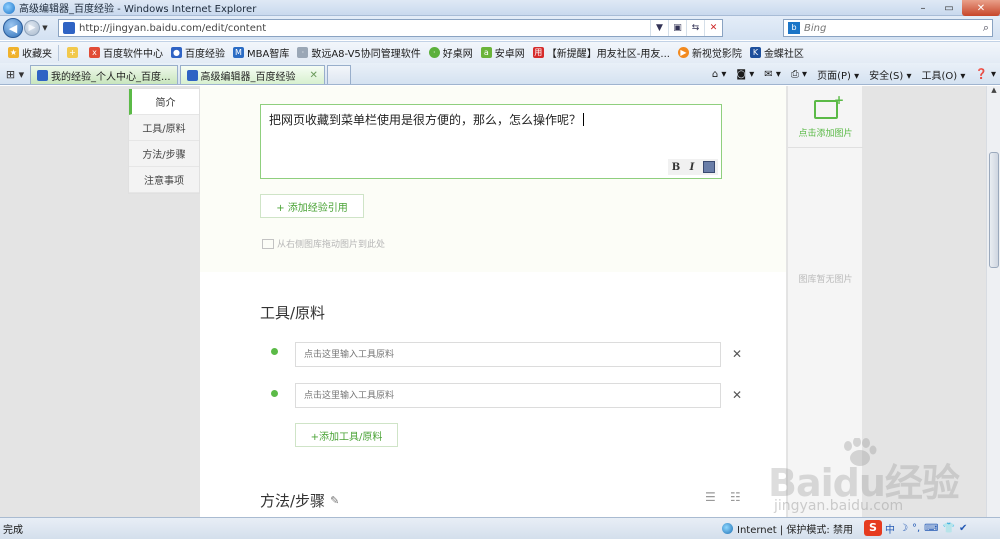 Image resolution: width=1000 pixels, height=539 pixels. Describe the element at coordinates (164, 180) in the screenshot. I see `section-nav-notes: 注意事项` at that location.